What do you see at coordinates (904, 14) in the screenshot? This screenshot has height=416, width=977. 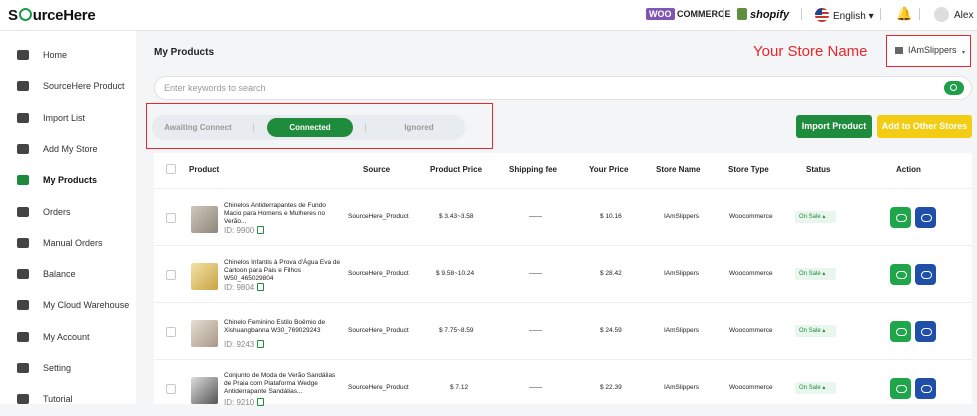 I see `bell-icon: 🔔` at bounding box center [904, 14].